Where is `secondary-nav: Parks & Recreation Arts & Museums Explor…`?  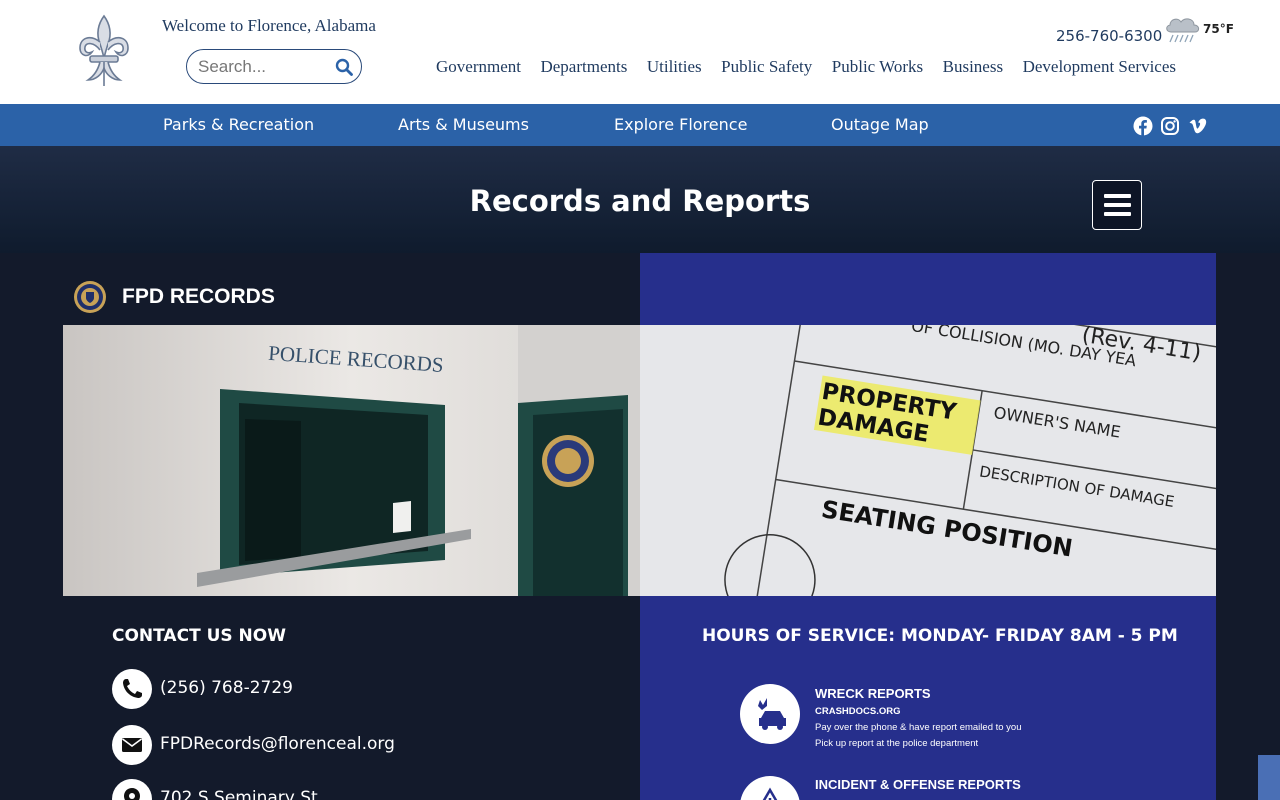 secondary-nav: Parks & Recreation Arts & Museums Explor… is located at coordinates (640, 125).